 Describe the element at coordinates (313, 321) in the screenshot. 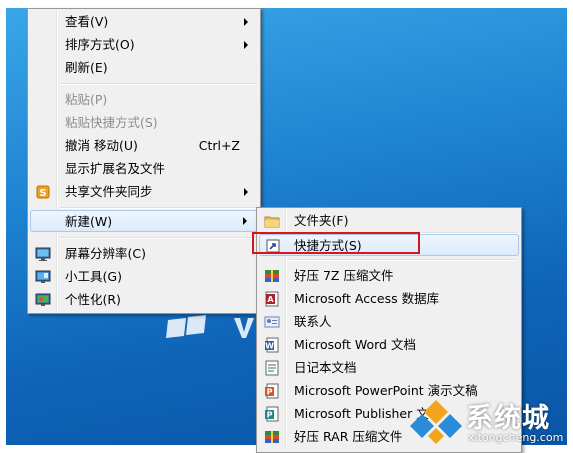

I see `submenu-item-label: 联系人` at that location.